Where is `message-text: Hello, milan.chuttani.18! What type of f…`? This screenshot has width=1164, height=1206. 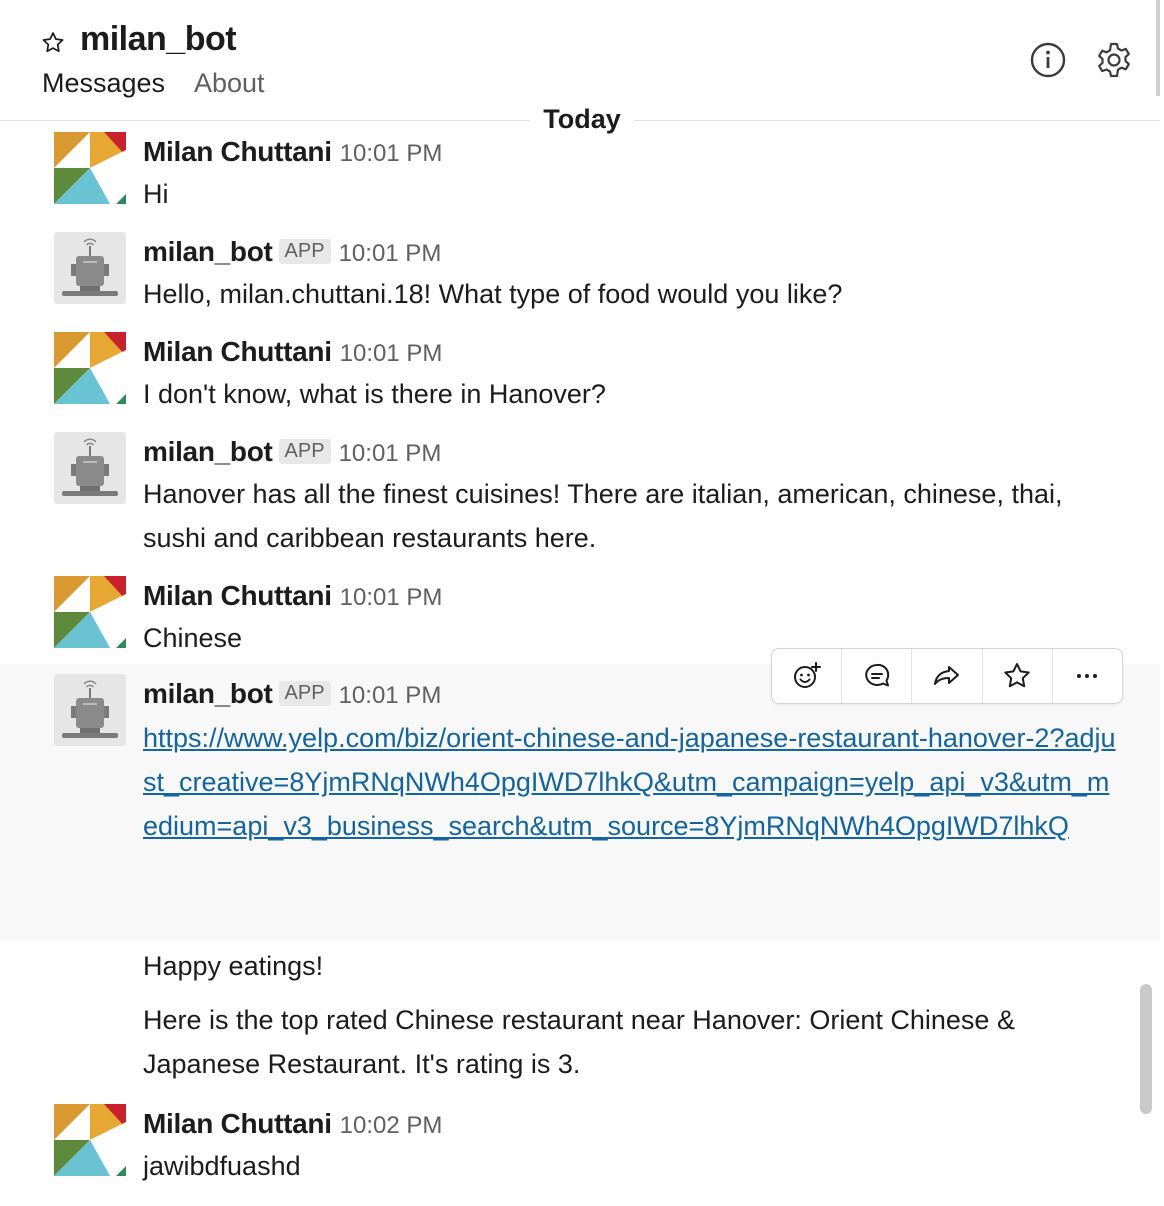 message-text: Hello, milan.chuttani.18! What type of f… is located at coordinates (493, 294).